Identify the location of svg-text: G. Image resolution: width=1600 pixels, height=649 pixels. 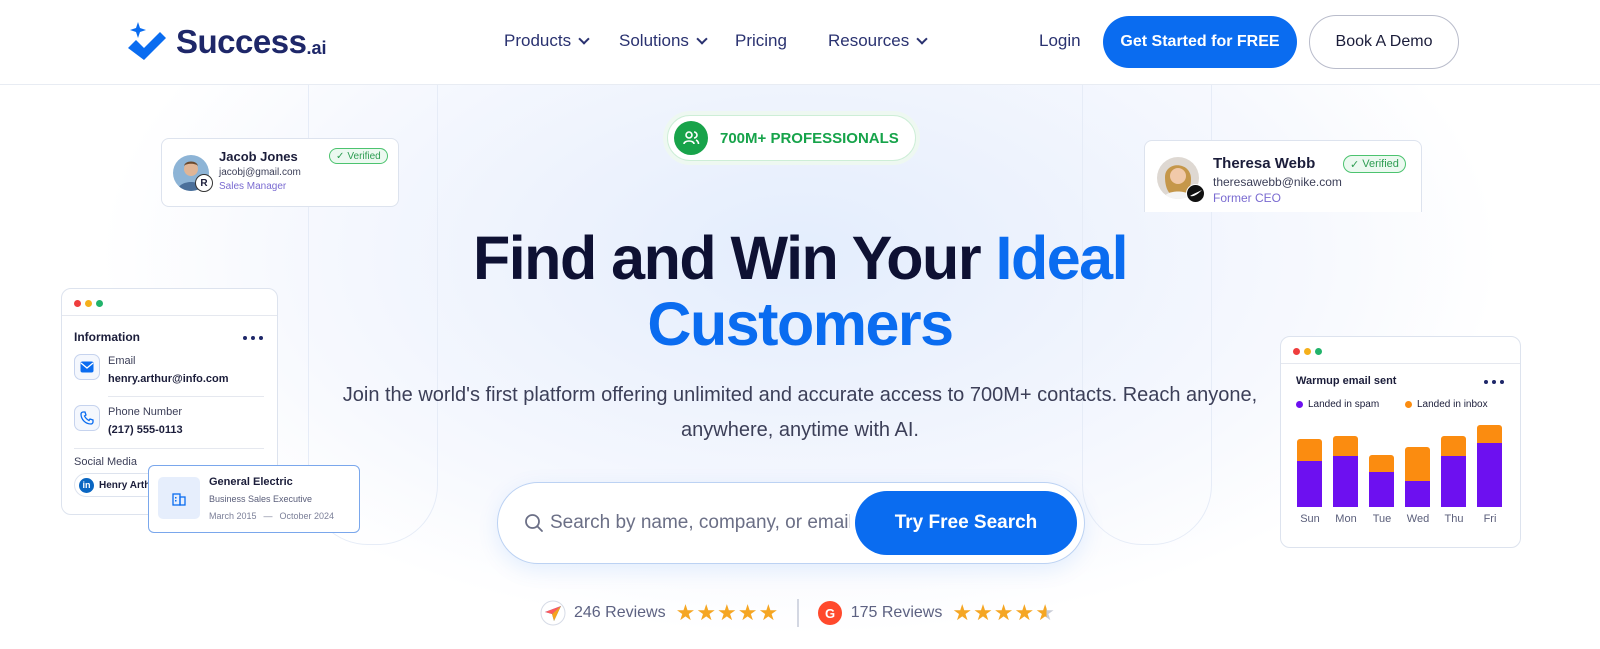
(830, 613).